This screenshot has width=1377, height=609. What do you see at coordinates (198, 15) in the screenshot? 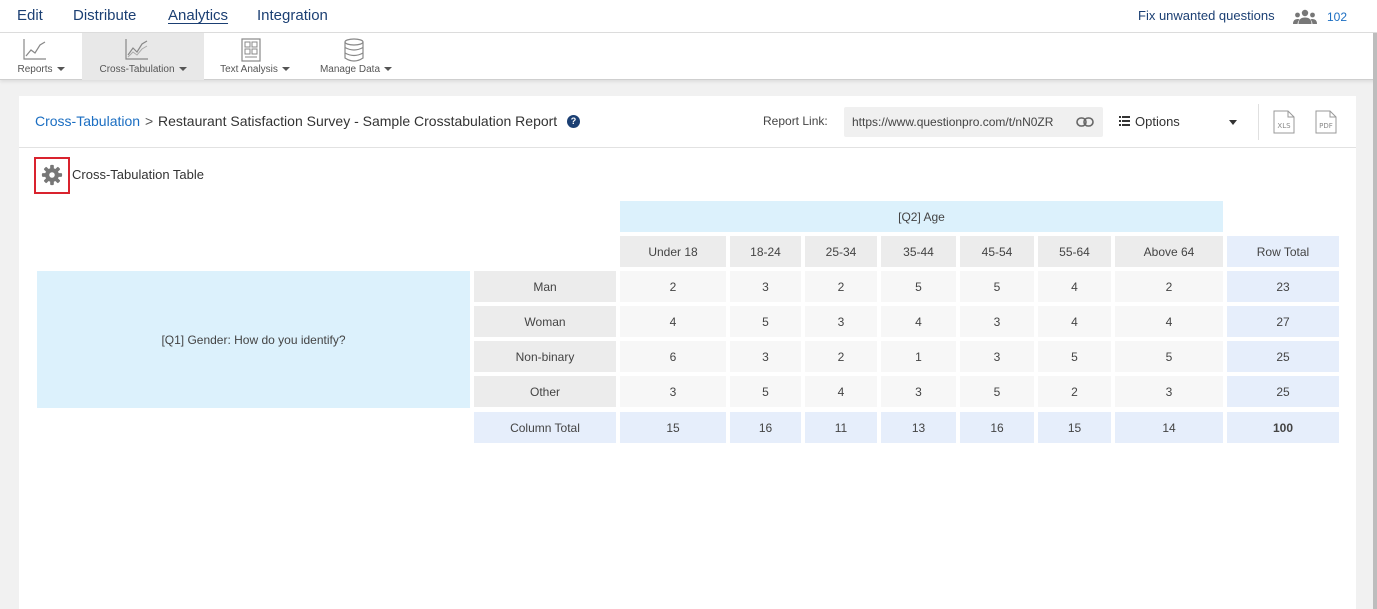
I see `nav-analytics: Analytics` at bounding box center [198, 15].